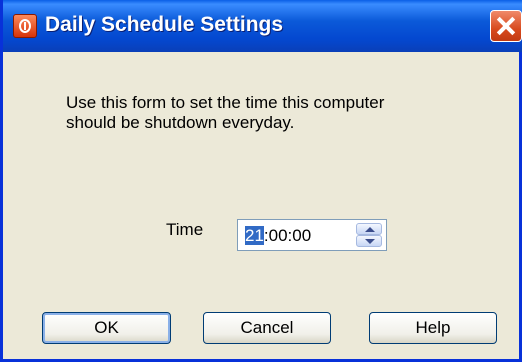 The image size is (522, 362). What do you see at coordinates (369, 241) in the screenshot?
I see `spin-down-icon` at bounding box center [369, 241].